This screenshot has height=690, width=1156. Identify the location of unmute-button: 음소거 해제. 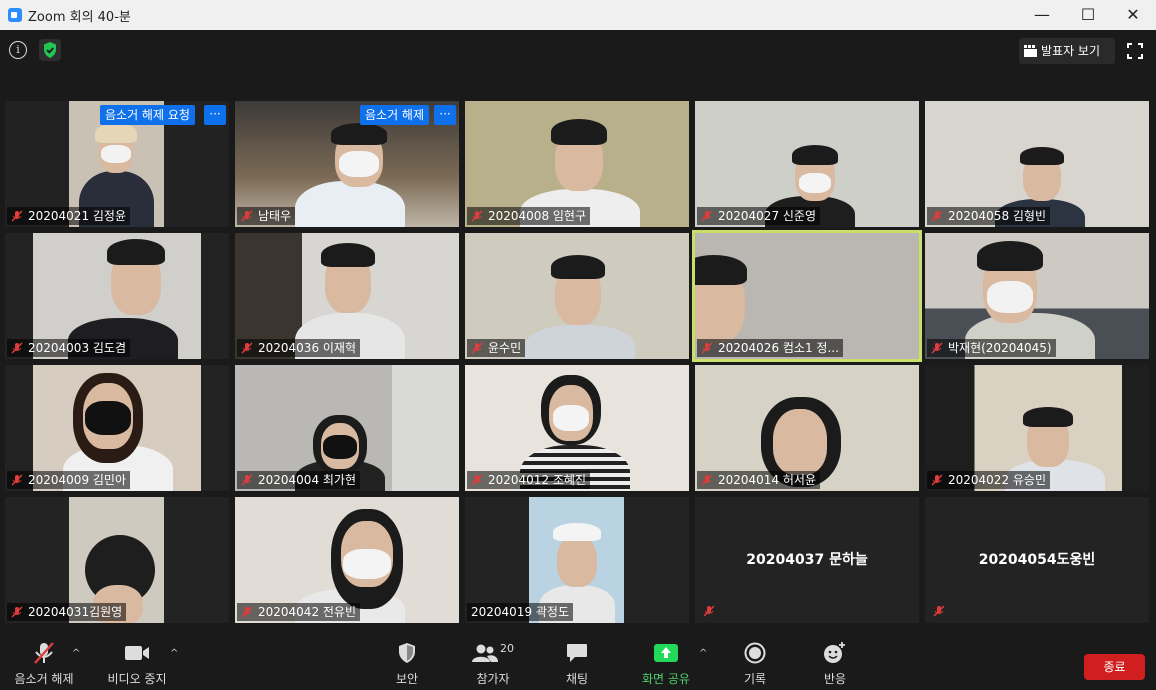
(395, 115).